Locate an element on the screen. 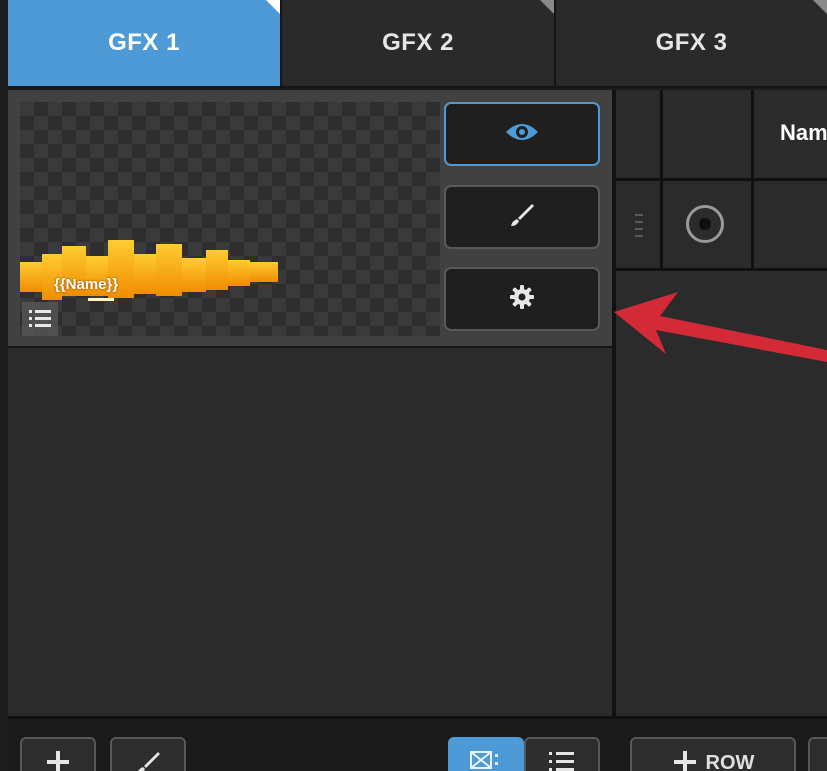 This screenshot has width=827, height=771. lower-third-graphic is located at coordinates (150, 275).